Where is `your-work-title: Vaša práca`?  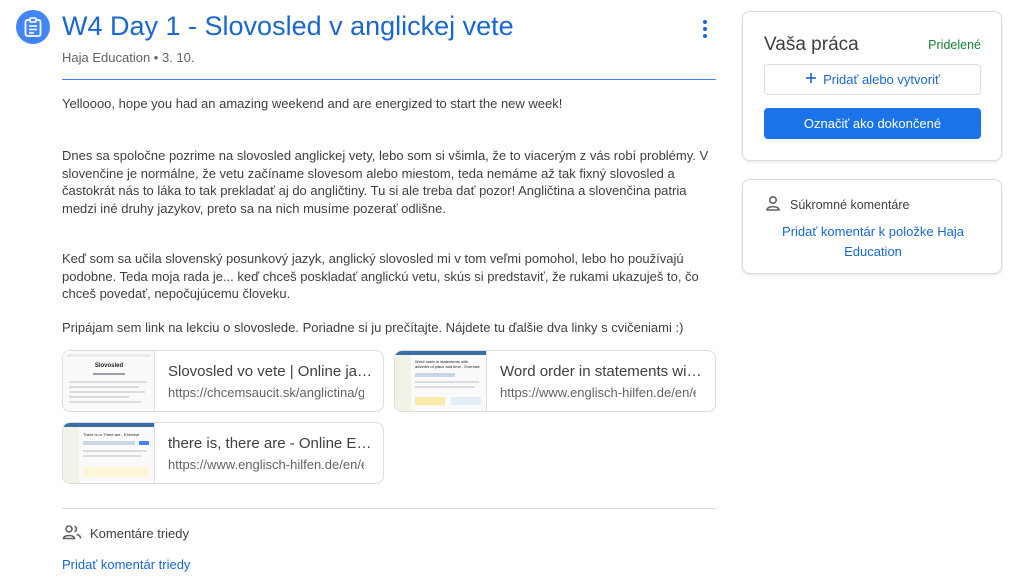
your-work-title: Vaša práca is located at coordinates (811, 44).